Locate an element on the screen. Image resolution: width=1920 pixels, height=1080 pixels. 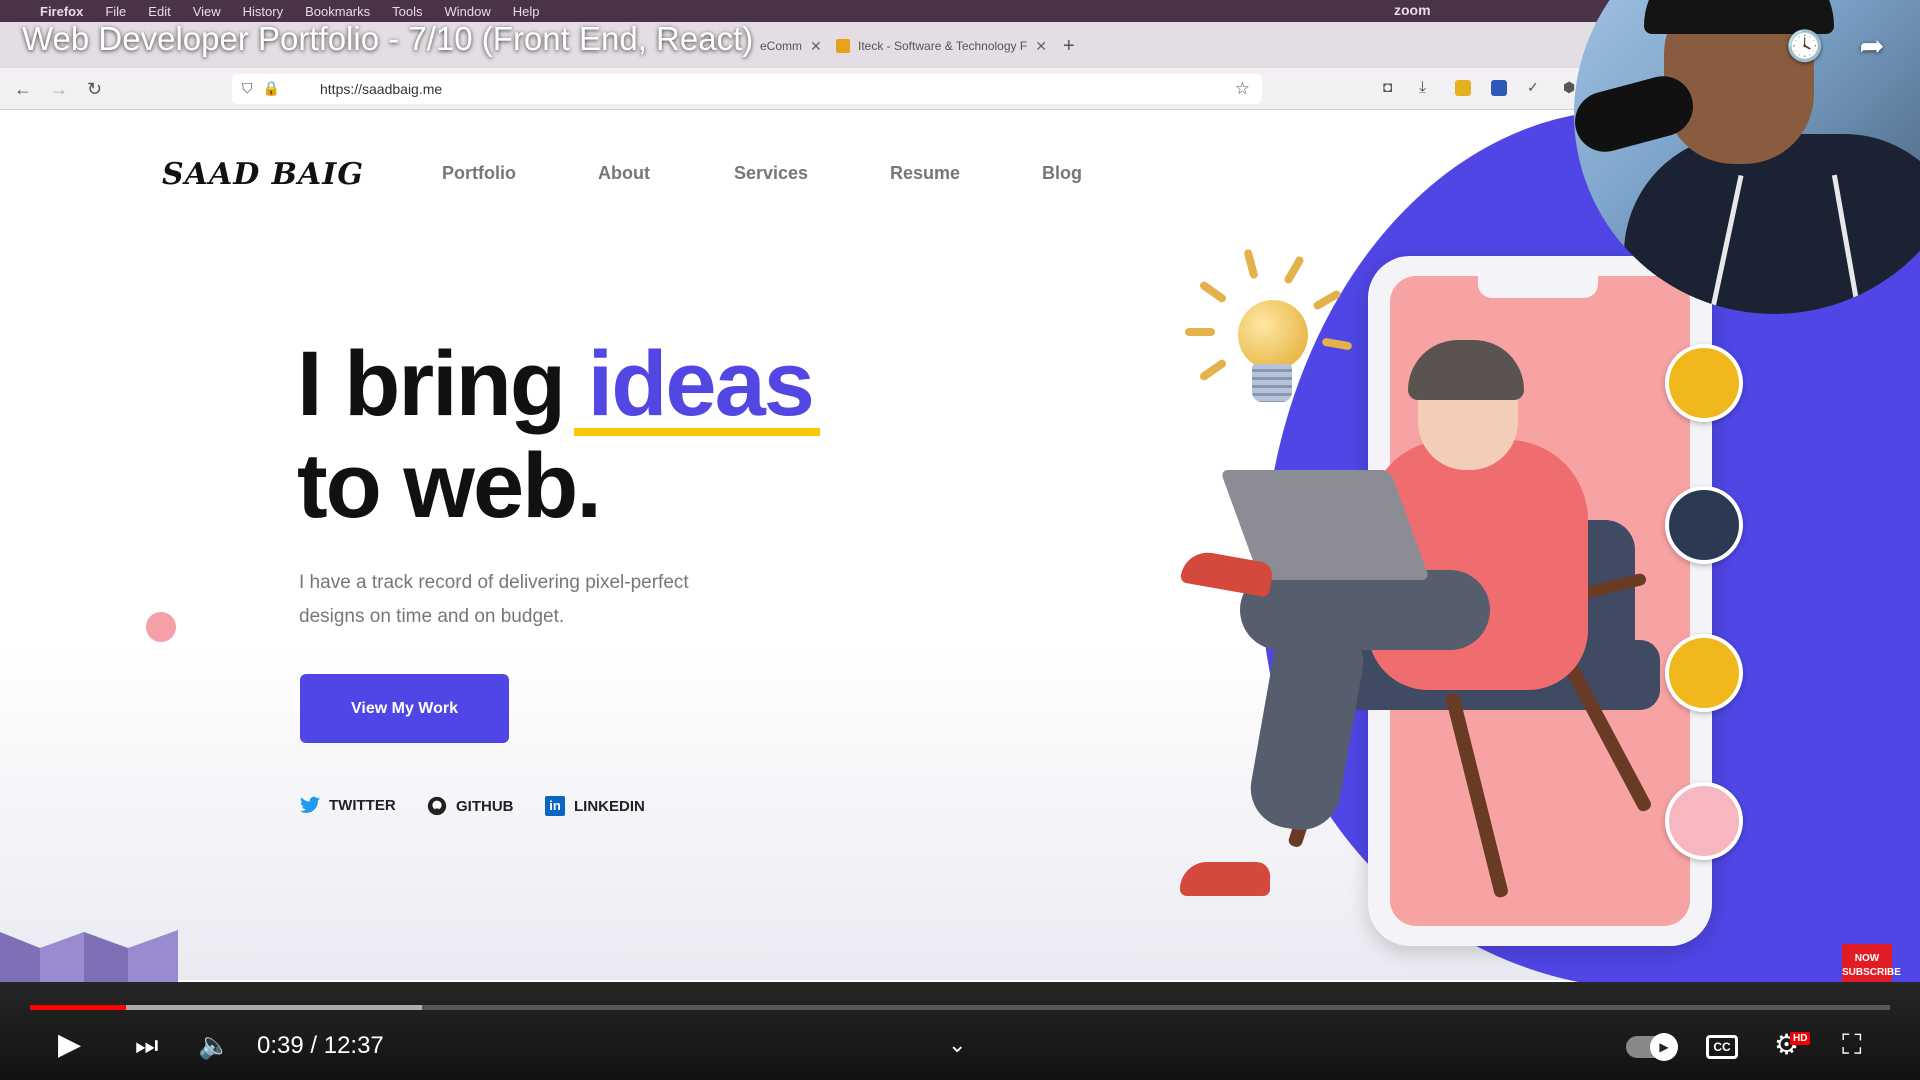
watch-later-icon: 🕓 is located at coordinates (1805, 46).